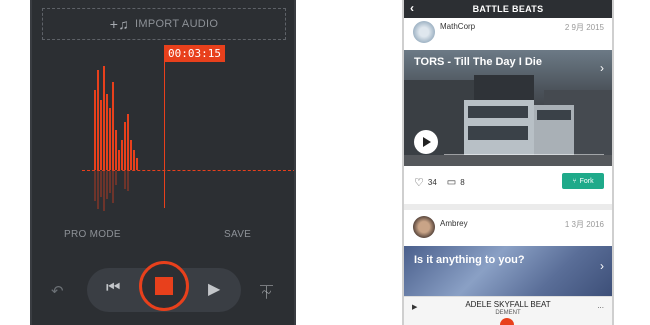  Describe the element at coordinates (508, 108) in the screenshot. I see `track-artwork: TORS - Till The Day I Die ›` at that location.